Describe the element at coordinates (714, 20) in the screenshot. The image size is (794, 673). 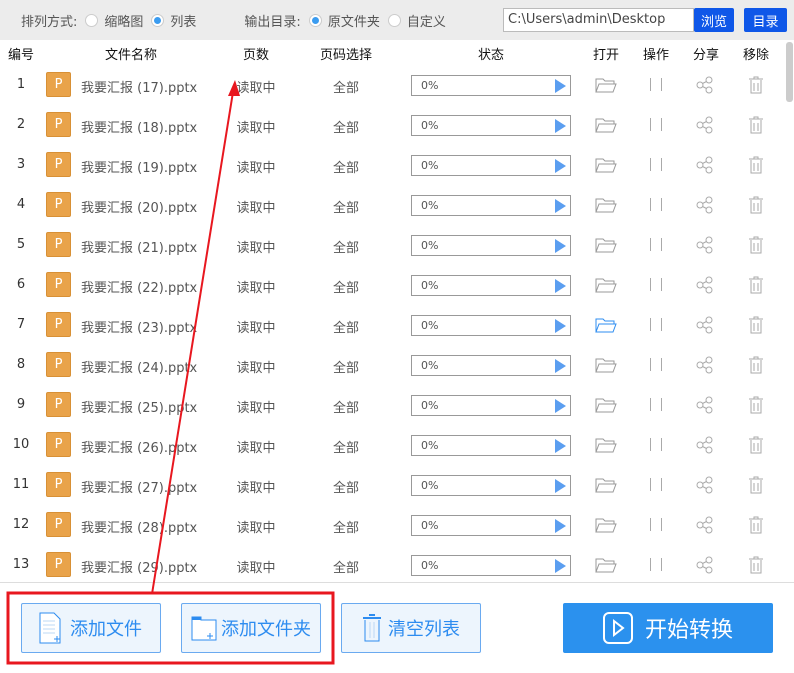
I see `browse-button: 浏览` at that location.